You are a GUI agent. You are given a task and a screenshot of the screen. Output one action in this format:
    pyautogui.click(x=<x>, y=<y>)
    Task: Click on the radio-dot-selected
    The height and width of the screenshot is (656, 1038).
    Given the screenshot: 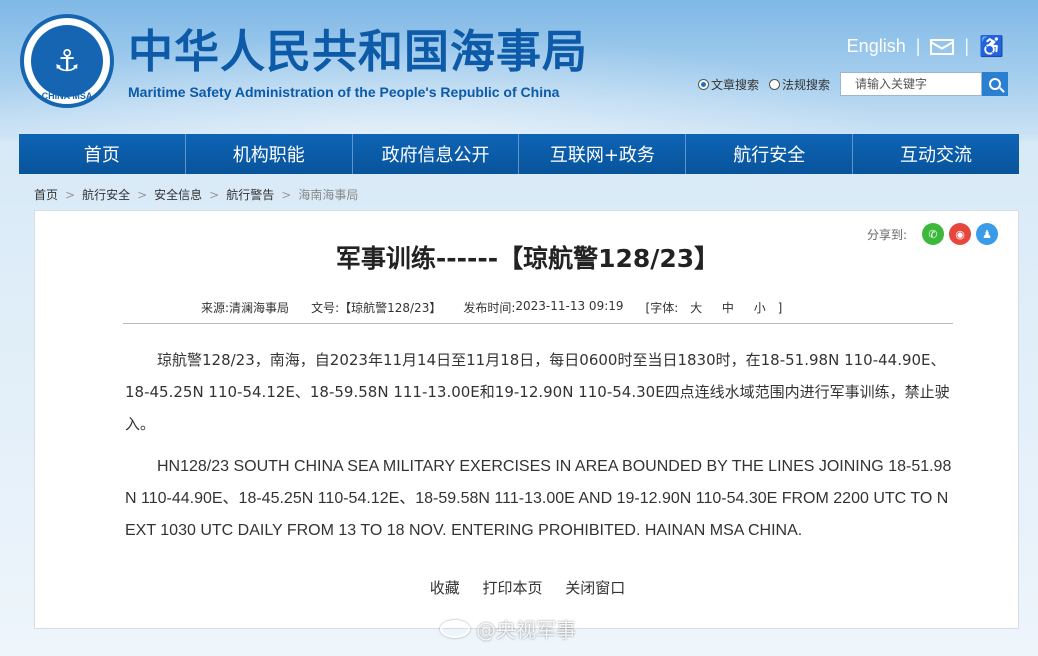 What is the action you would take?
    pyautogui.click(x=703, y=84)
    